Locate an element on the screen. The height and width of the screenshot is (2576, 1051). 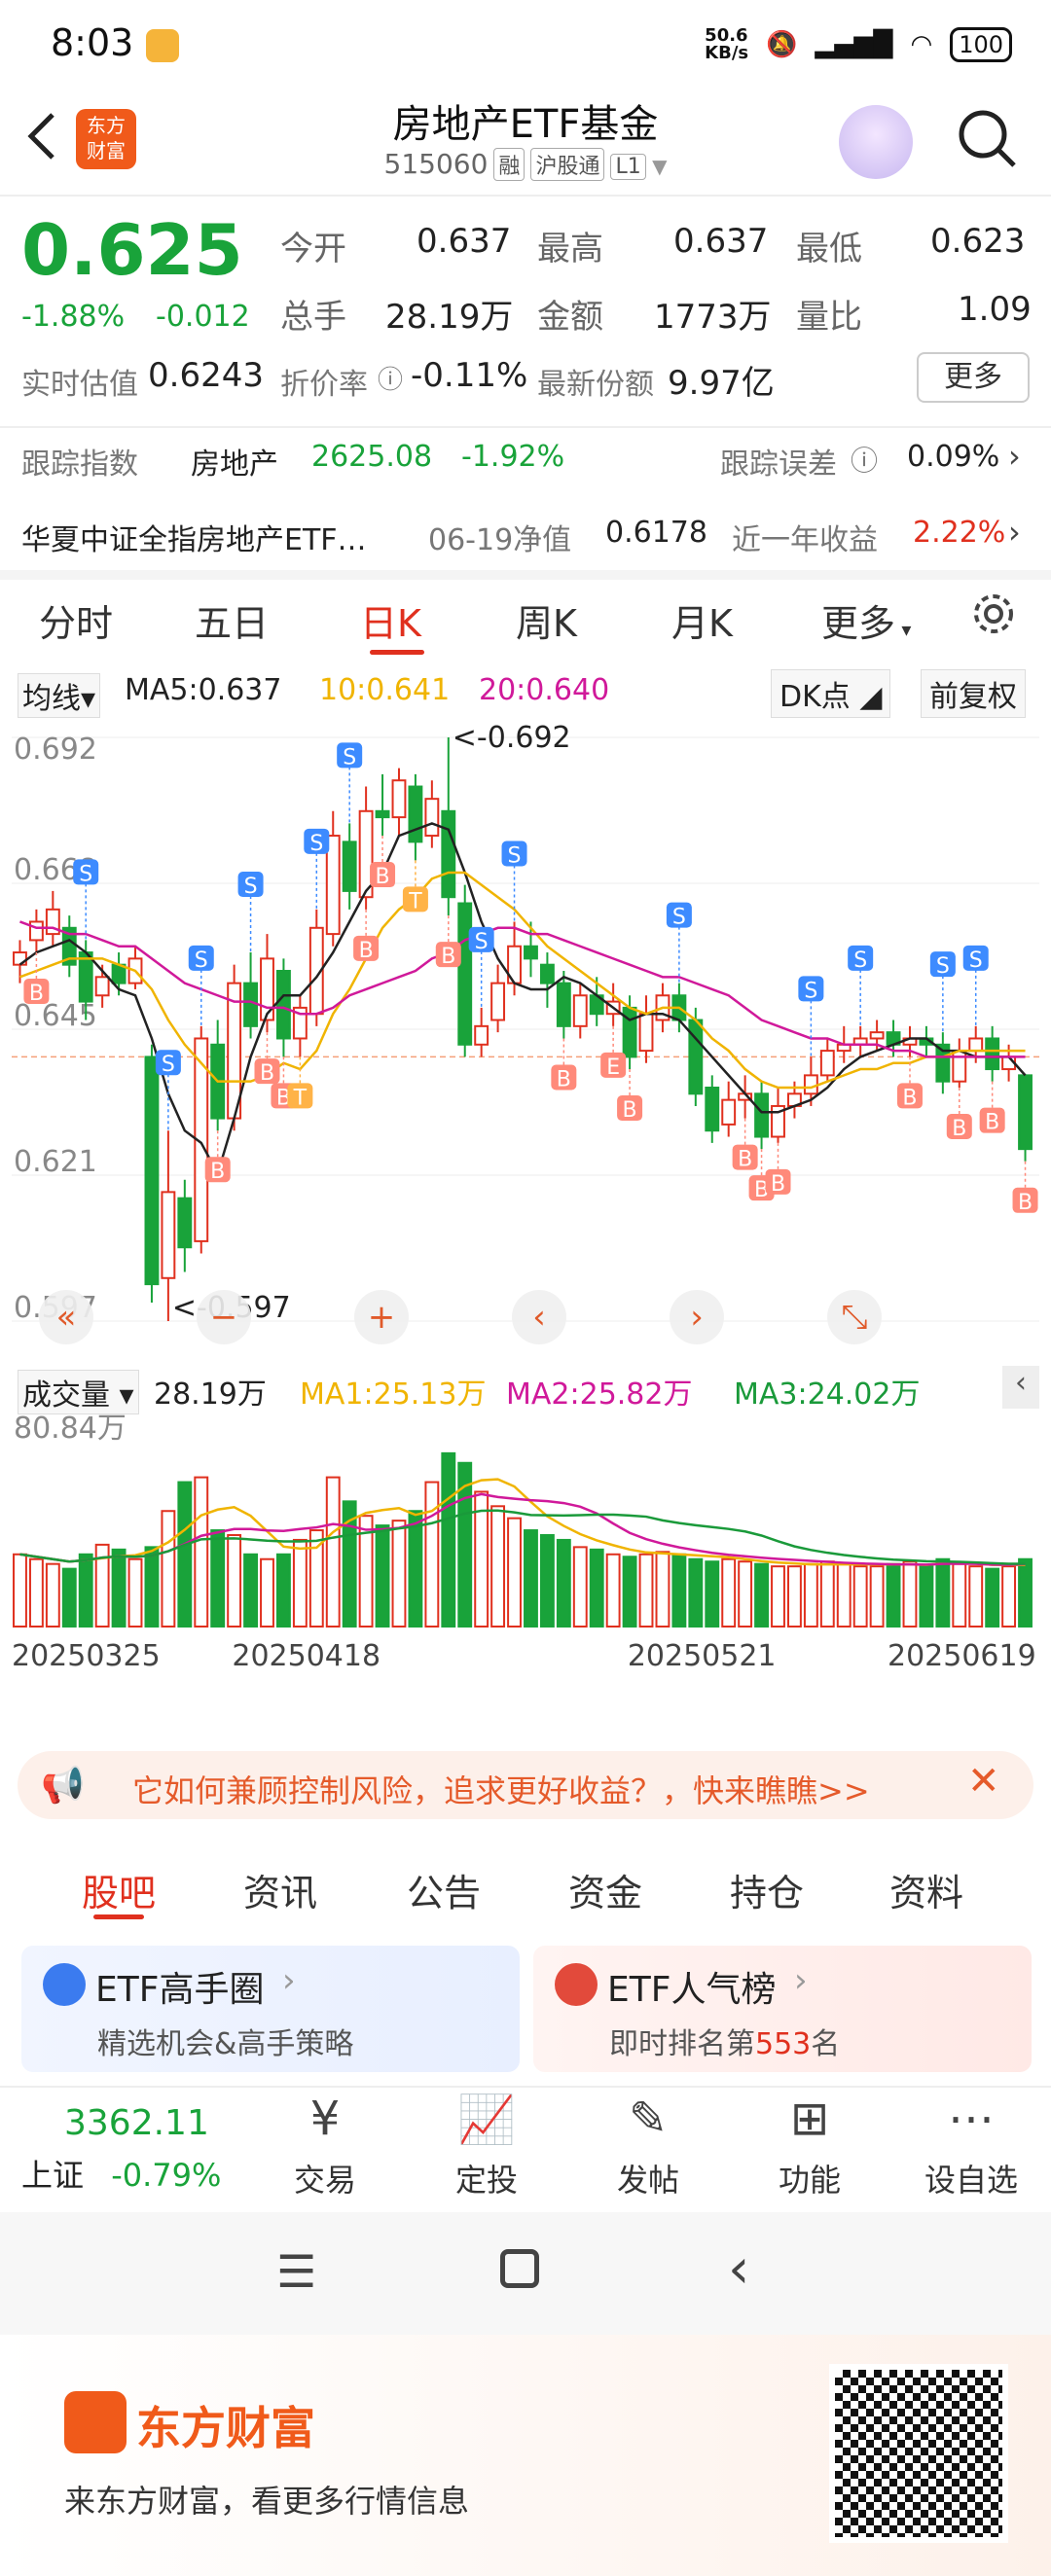
adjust-button: 前复权 is located at coordinates (973, 693).